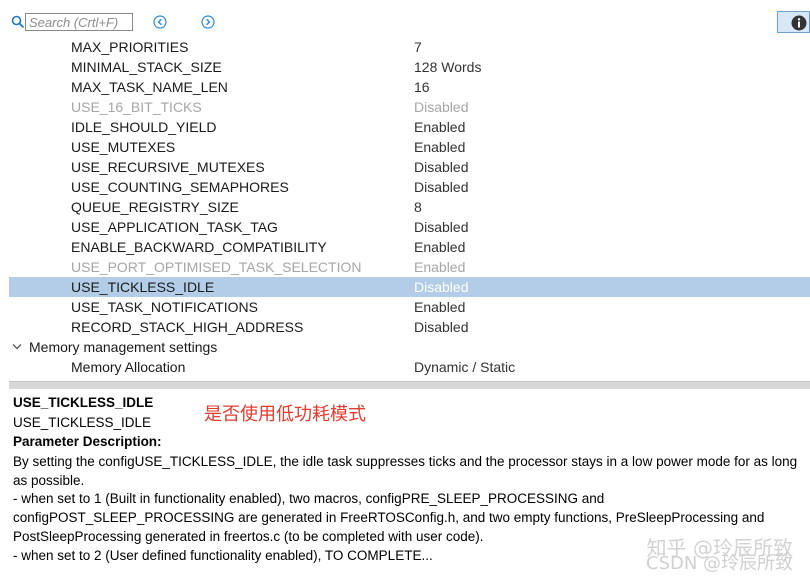  What do you see at coordinates (123, 347) in the screenshot?
I see `group-label: Memory management settings` at bounding box center [123, 347].